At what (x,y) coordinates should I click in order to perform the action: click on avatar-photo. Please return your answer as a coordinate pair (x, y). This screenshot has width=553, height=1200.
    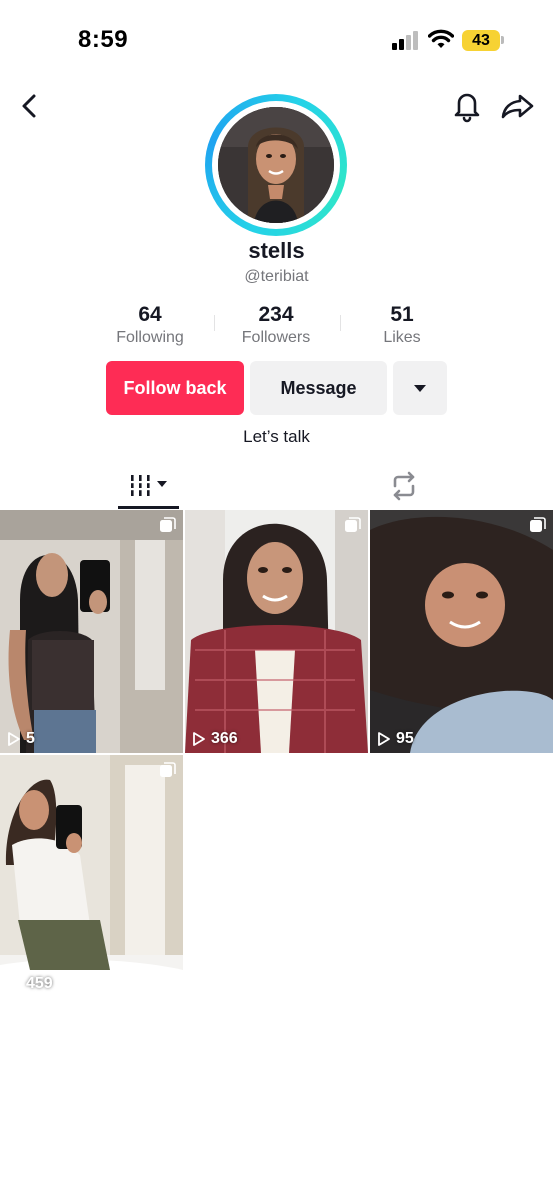
    Looking at the image, I should click on (276, 165).